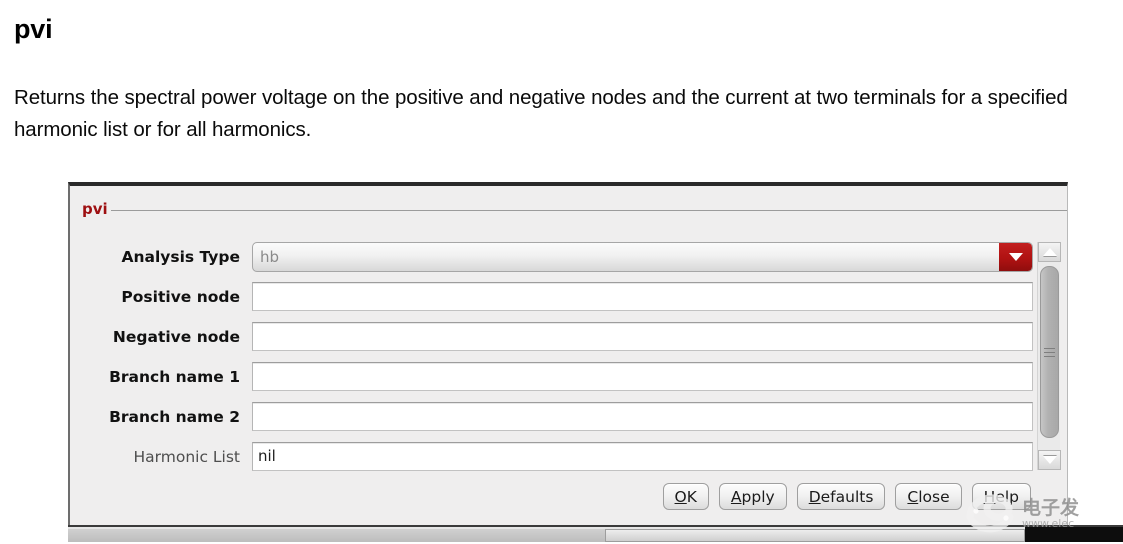 This screenshot has height=544, width=1123. Describe the element at coordinates (691, 496) in the screenshot. I see `ok-button-rest: K` at that location.